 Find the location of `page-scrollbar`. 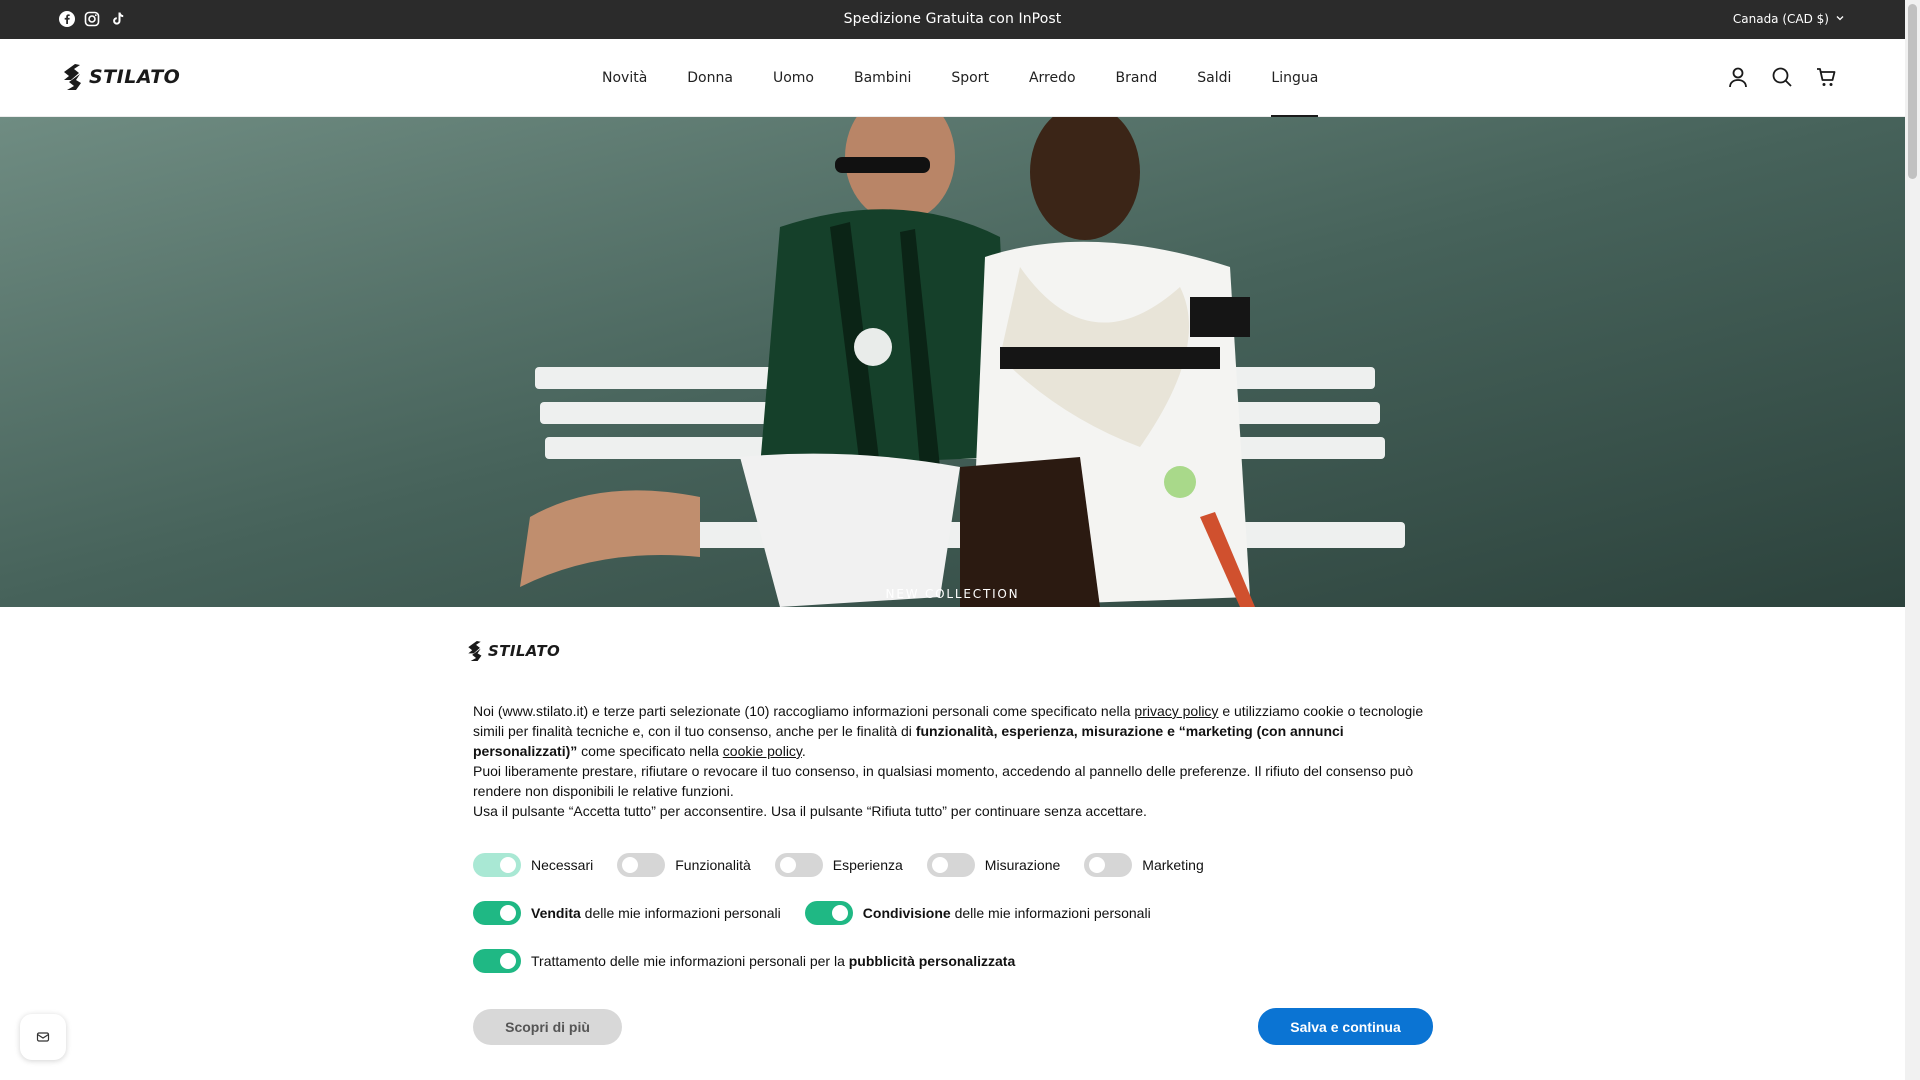

page-scrollbar is located at coordinates (1912, 540).